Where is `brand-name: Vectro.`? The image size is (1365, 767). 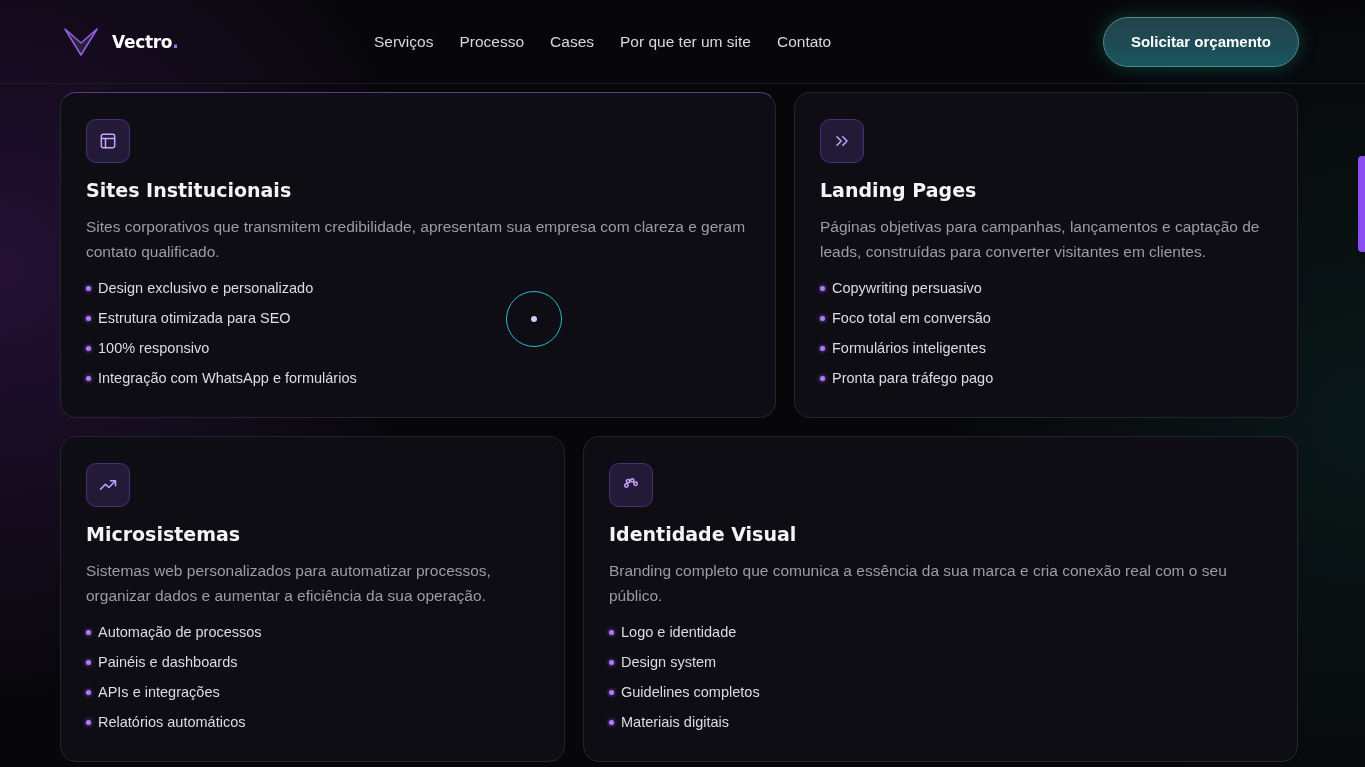 brand-name: Vectro. is located at coordinates (145, 41).